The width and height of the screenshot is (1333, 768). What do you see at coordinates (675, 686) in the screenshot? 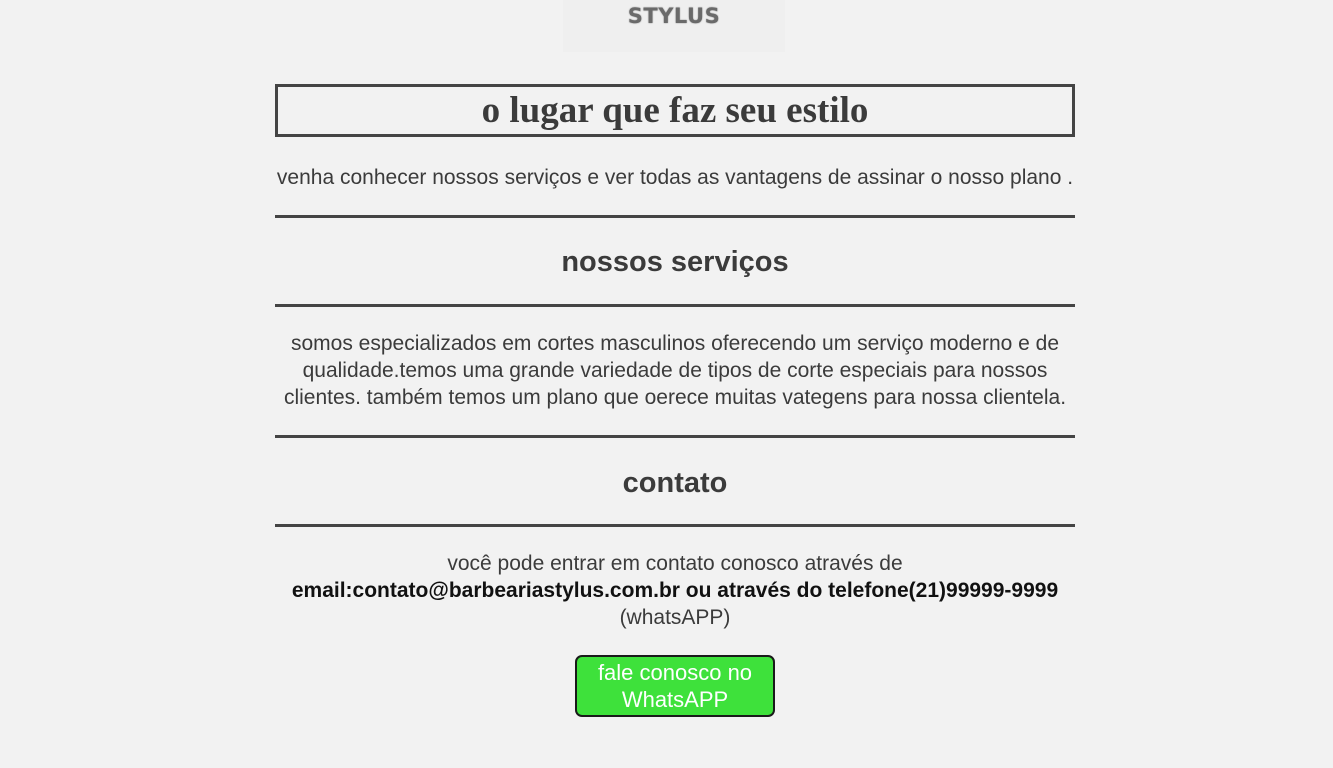
I see `whatsapp-button: fale conosco no WhatsAPP` at bounding box center [675, 686].